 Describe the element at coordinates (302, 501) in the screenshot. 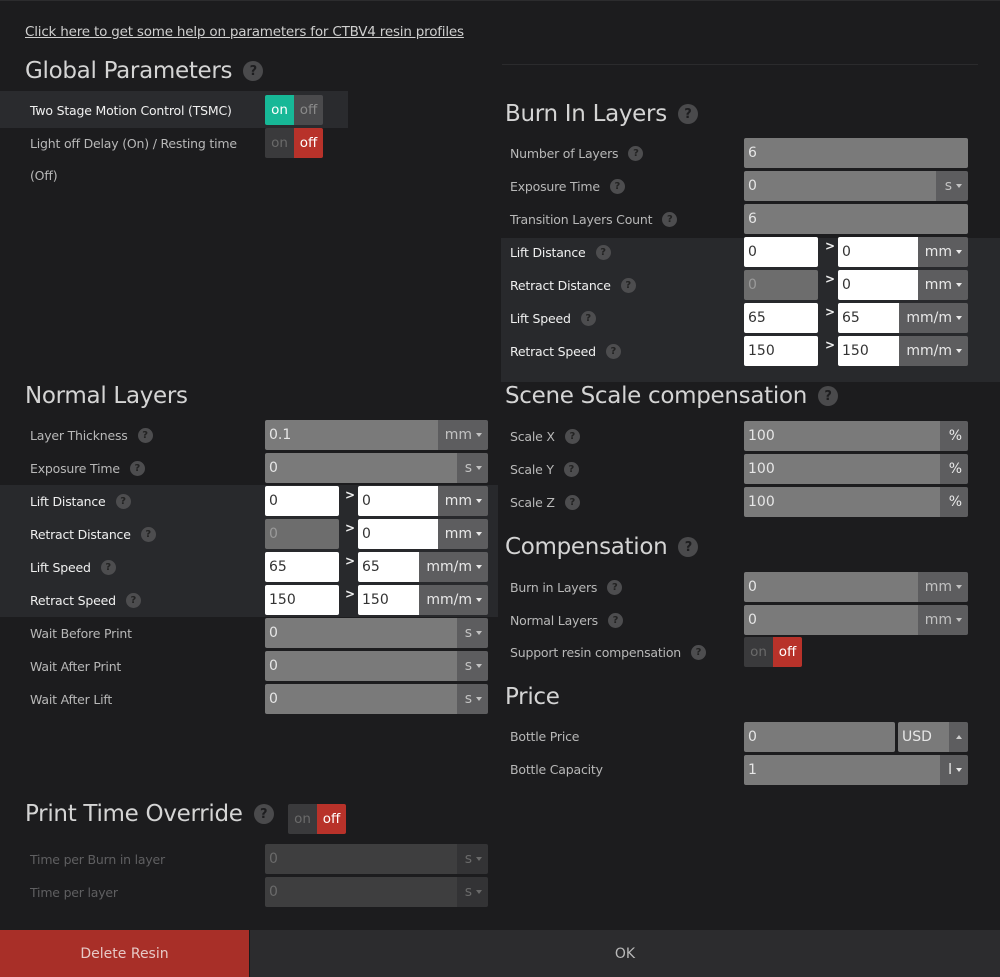

I see `normal-lift-distance-1-input: 0` at that location.